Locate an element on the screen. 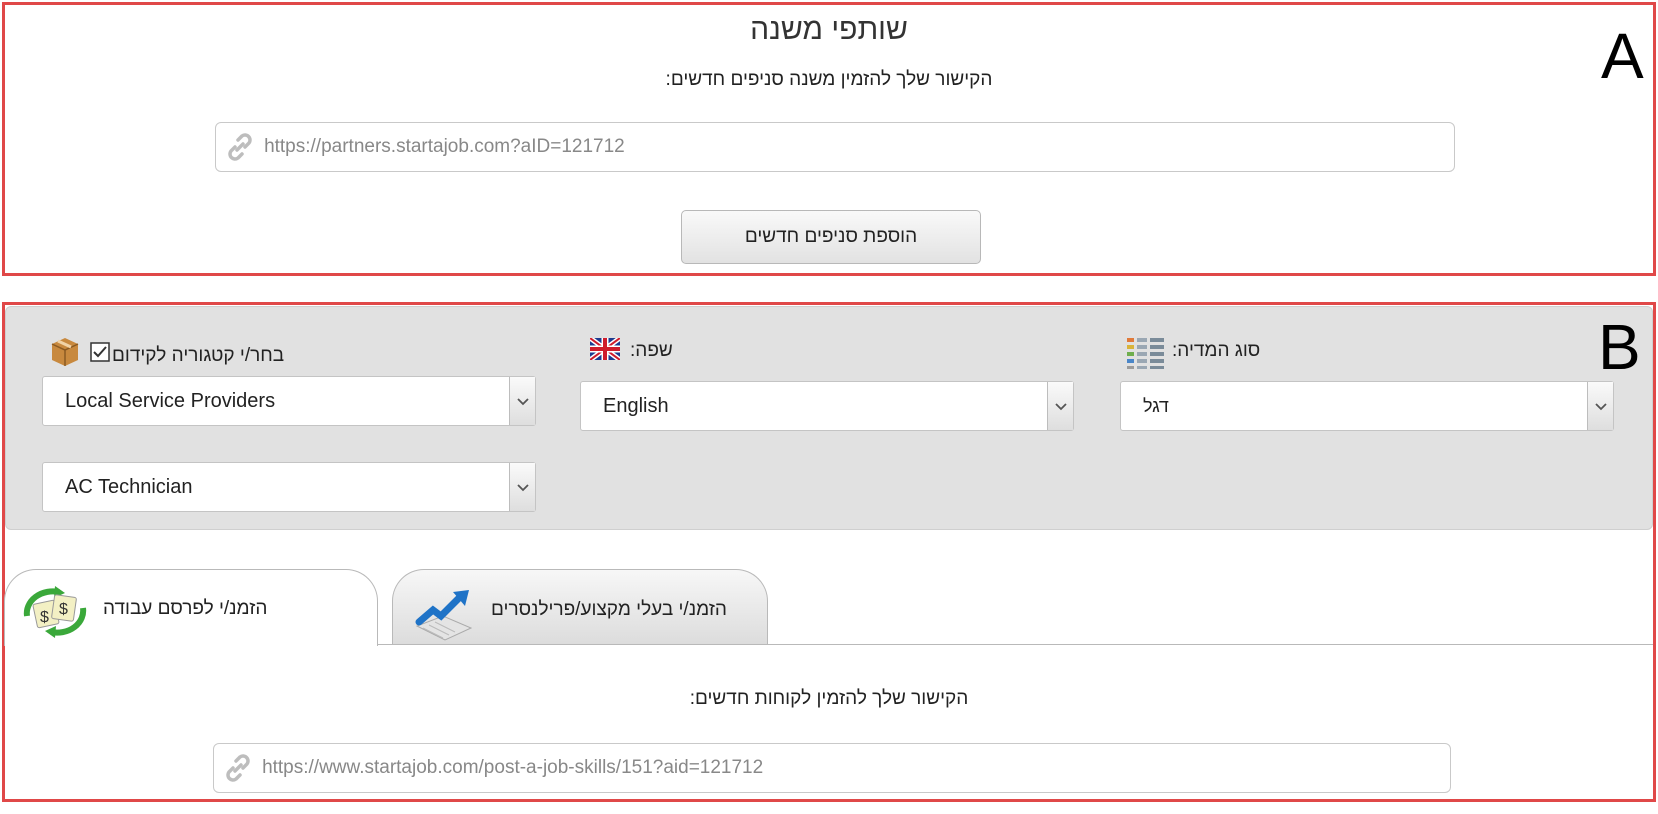 The image size is (1658, 814). media-type-select: דגל is located at coordinates (1367, 406).